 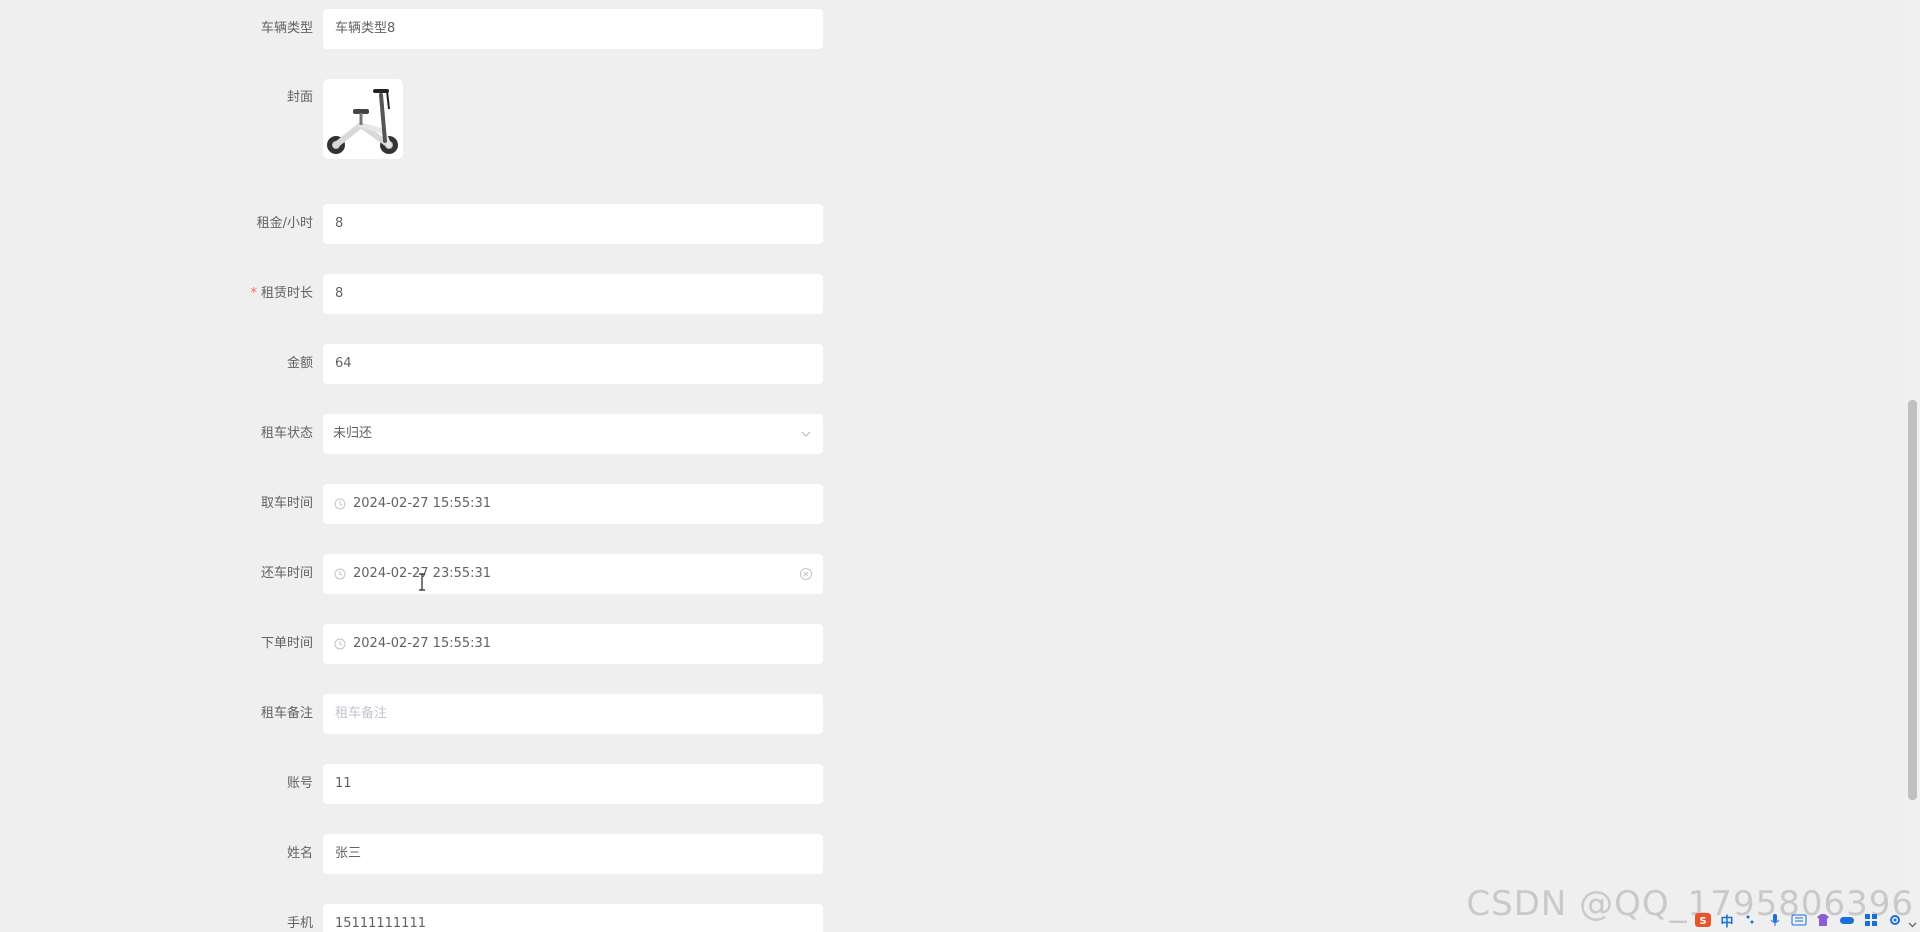 What do you see at coordinates (806, 434) in the screenshot?
I see `chevron-down-icon` at bounding box center [806, 434].